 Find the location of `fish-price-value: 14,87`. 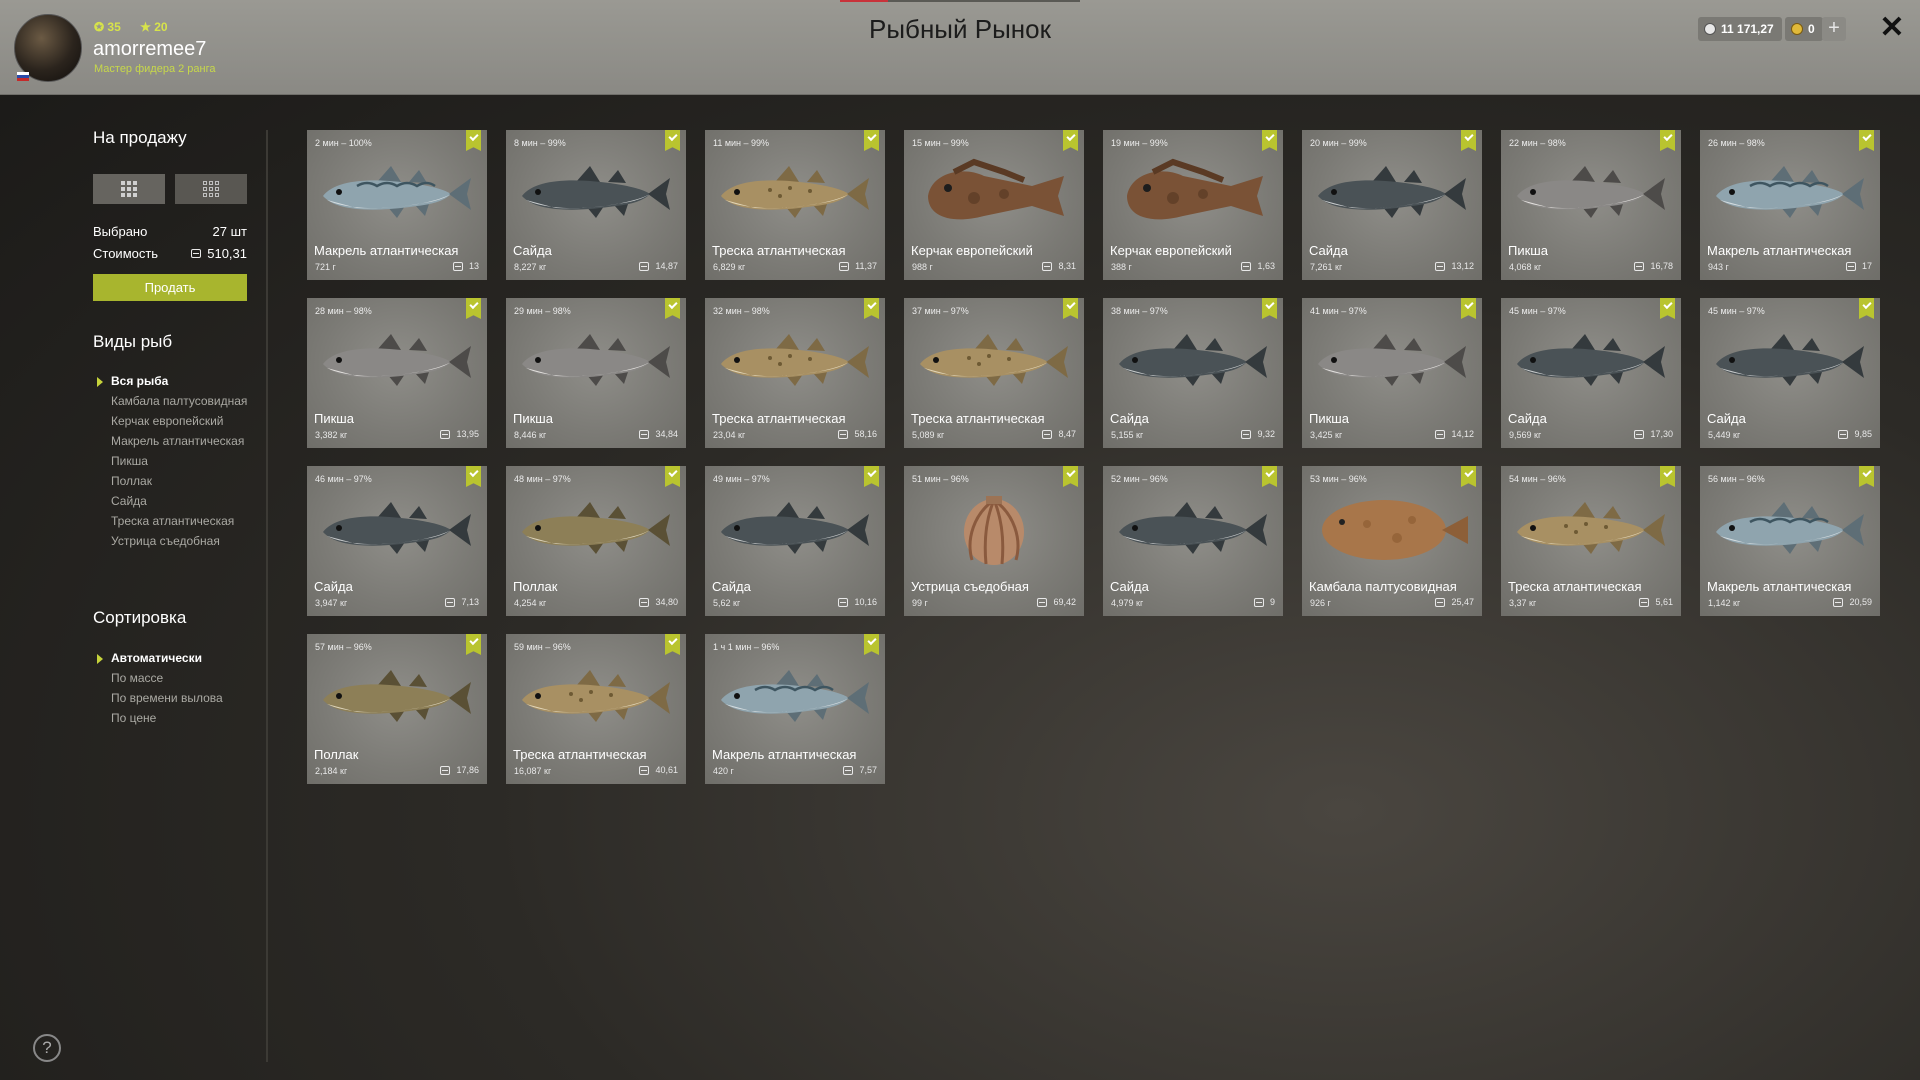

fish-price-value: 14,87 is located at coordinates (666, 266).